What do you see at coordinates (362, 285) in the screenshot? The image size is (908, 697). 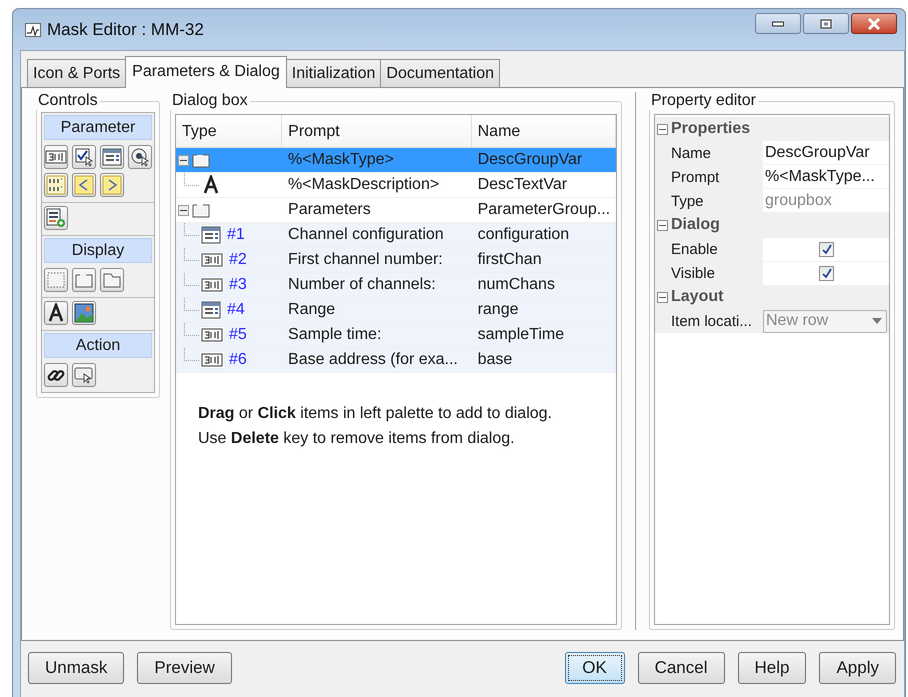 I see `prompt-cell-text: Number of channels:` at bounding box center [362, 285].